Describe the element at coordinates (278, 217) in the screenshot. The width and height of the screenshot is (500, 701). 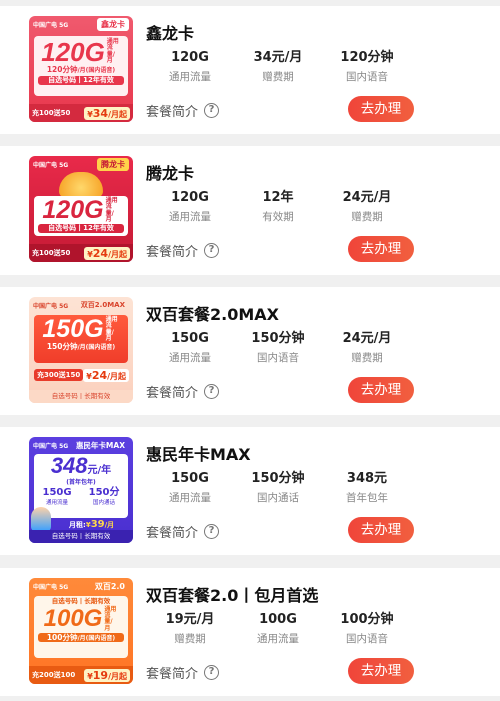
I see `stat-label: 有效期` at that location.